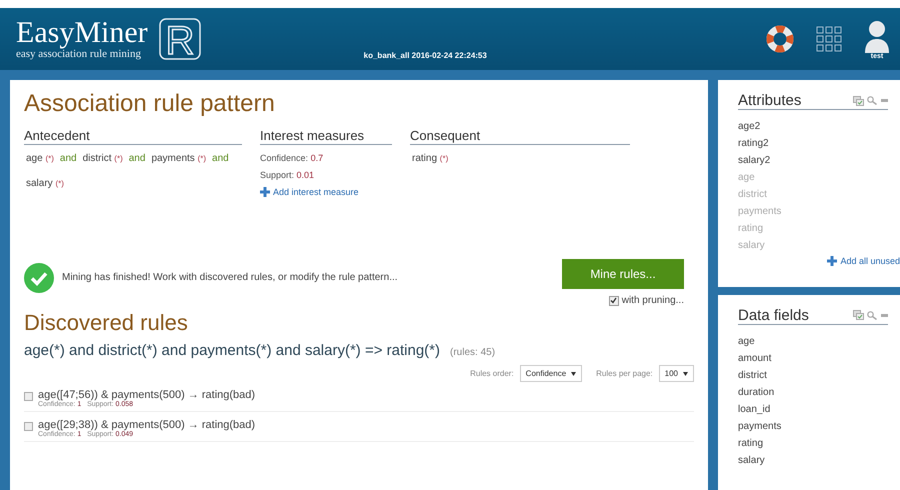 This screenshot has width=900, height=490. Describe the element at coordinates (102, 158) in the screenshot. I see `attribute-chip: district (*)` at that location.